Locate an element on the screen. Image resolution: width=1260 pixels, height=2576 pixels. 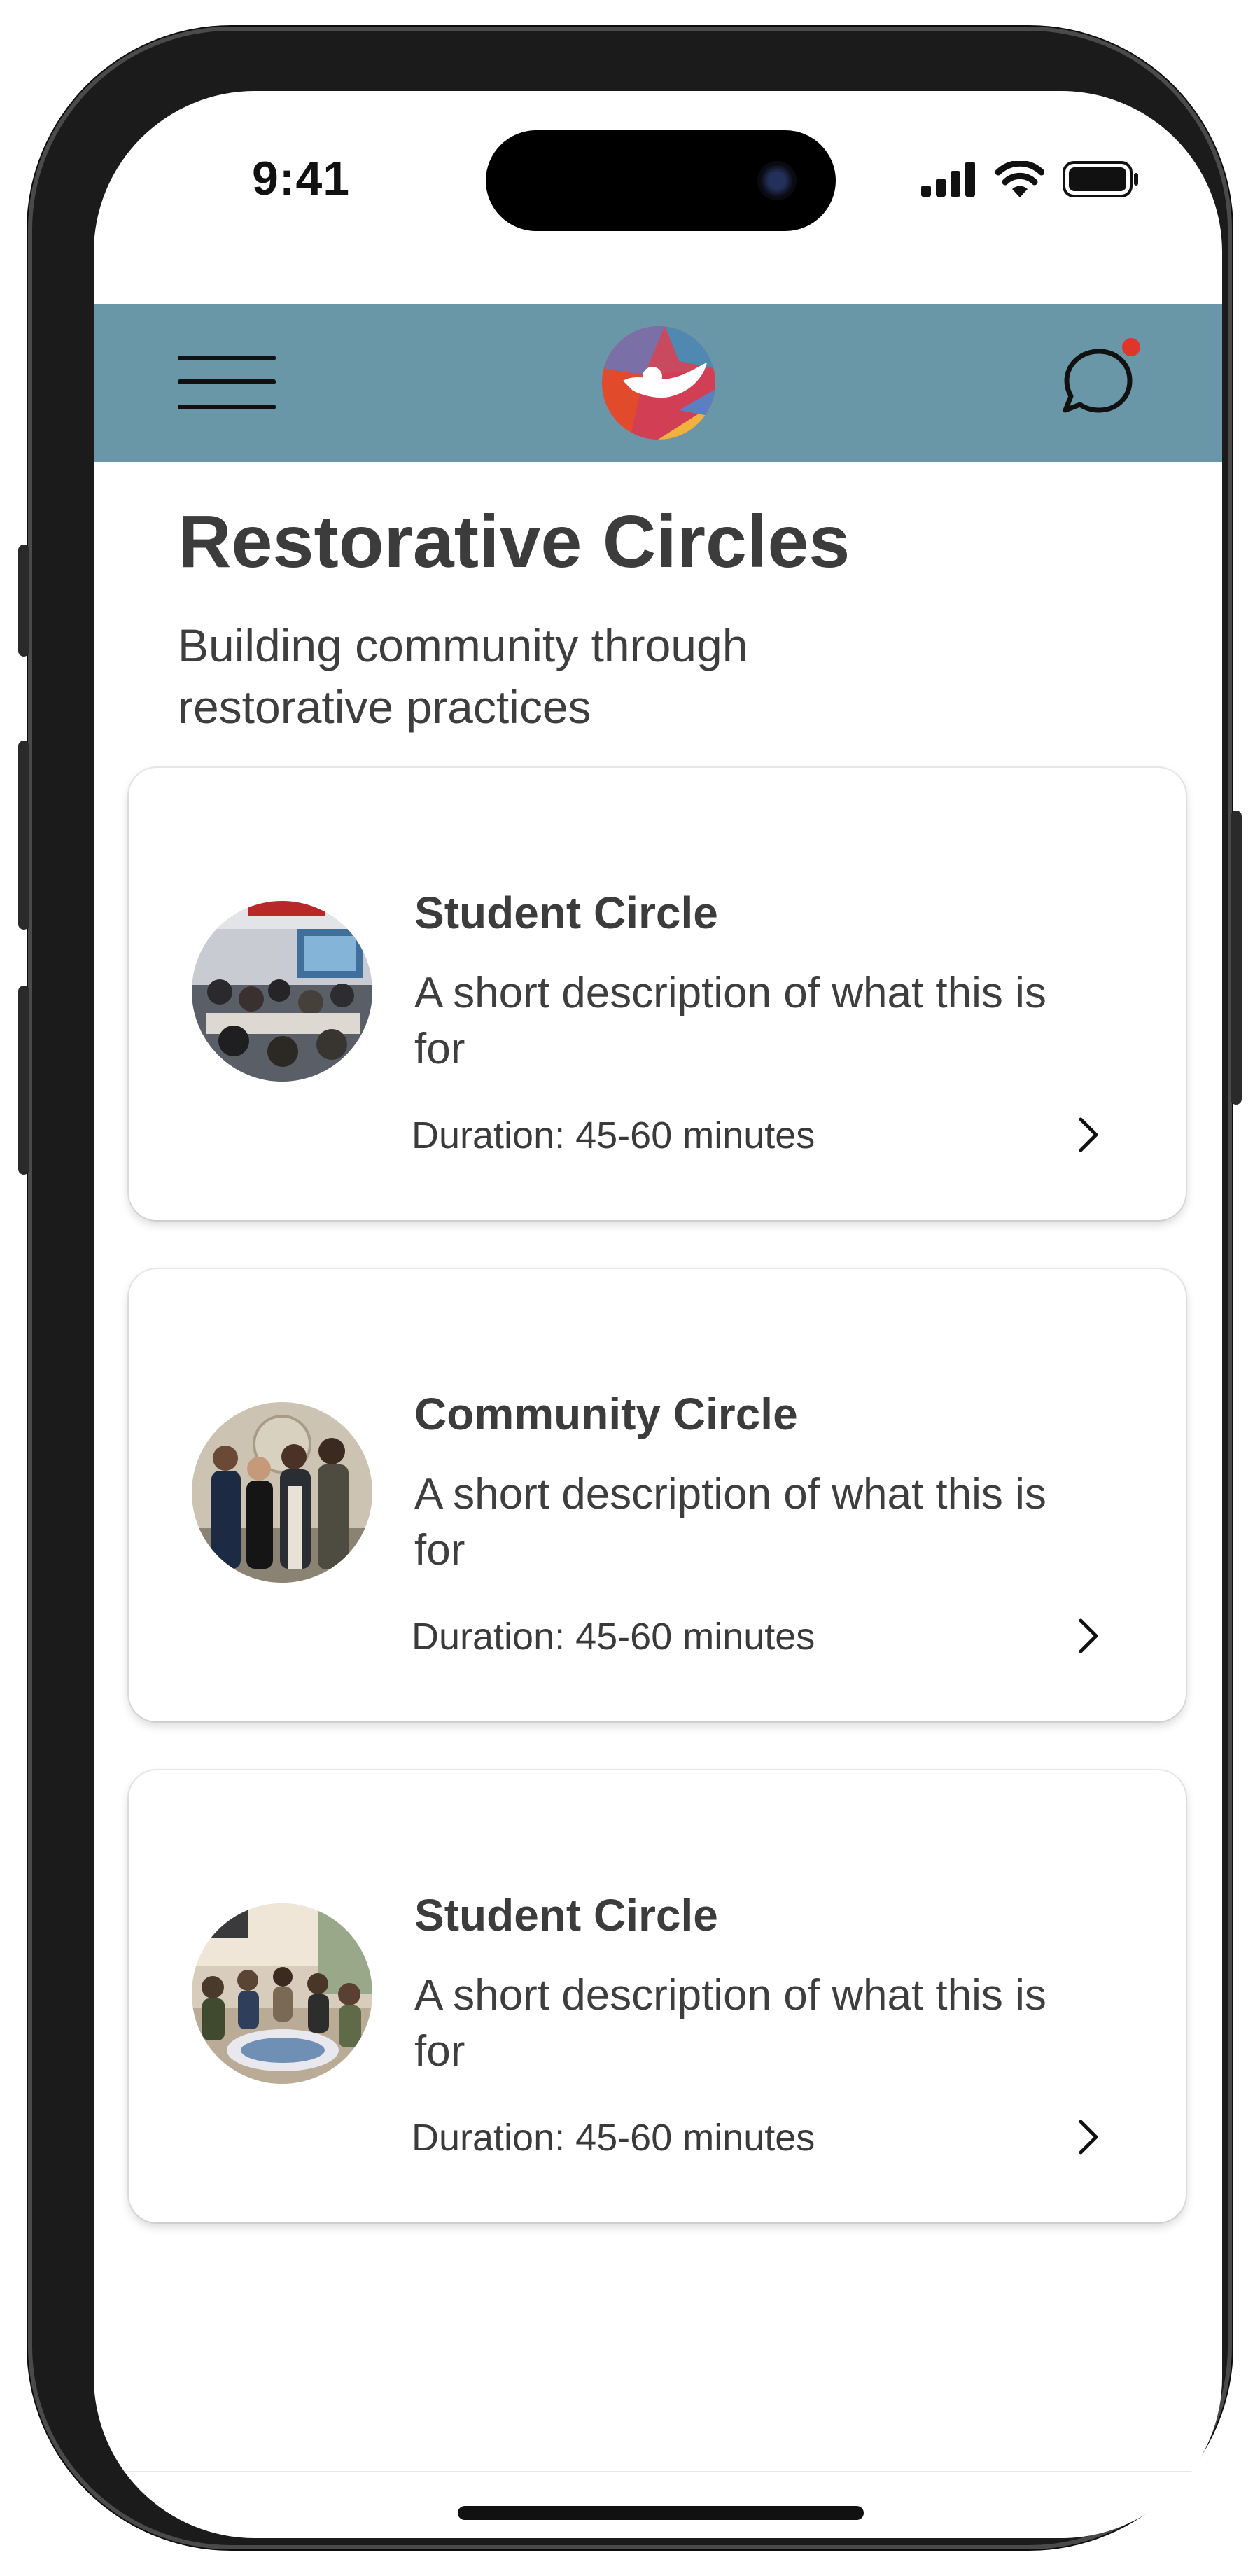
status-icons is located at coordinates (1030, 179).